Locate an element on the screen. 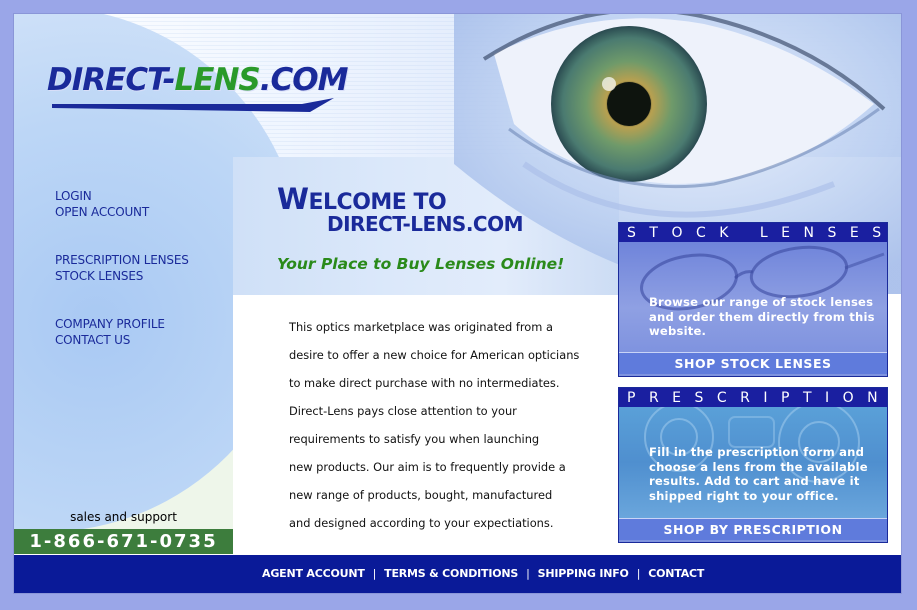 Image resolution: width=917 pixels, height=610 pixels. prescription-title: PRESCRIPTION is located at coordinates (753, 397).